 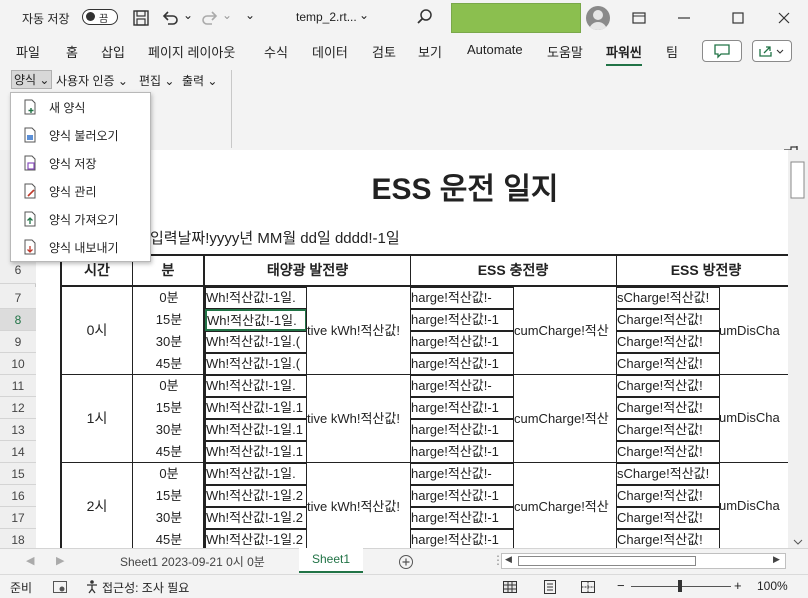 I want to click on customize-qat-icon: ⌄, so click(x=250, y=15).